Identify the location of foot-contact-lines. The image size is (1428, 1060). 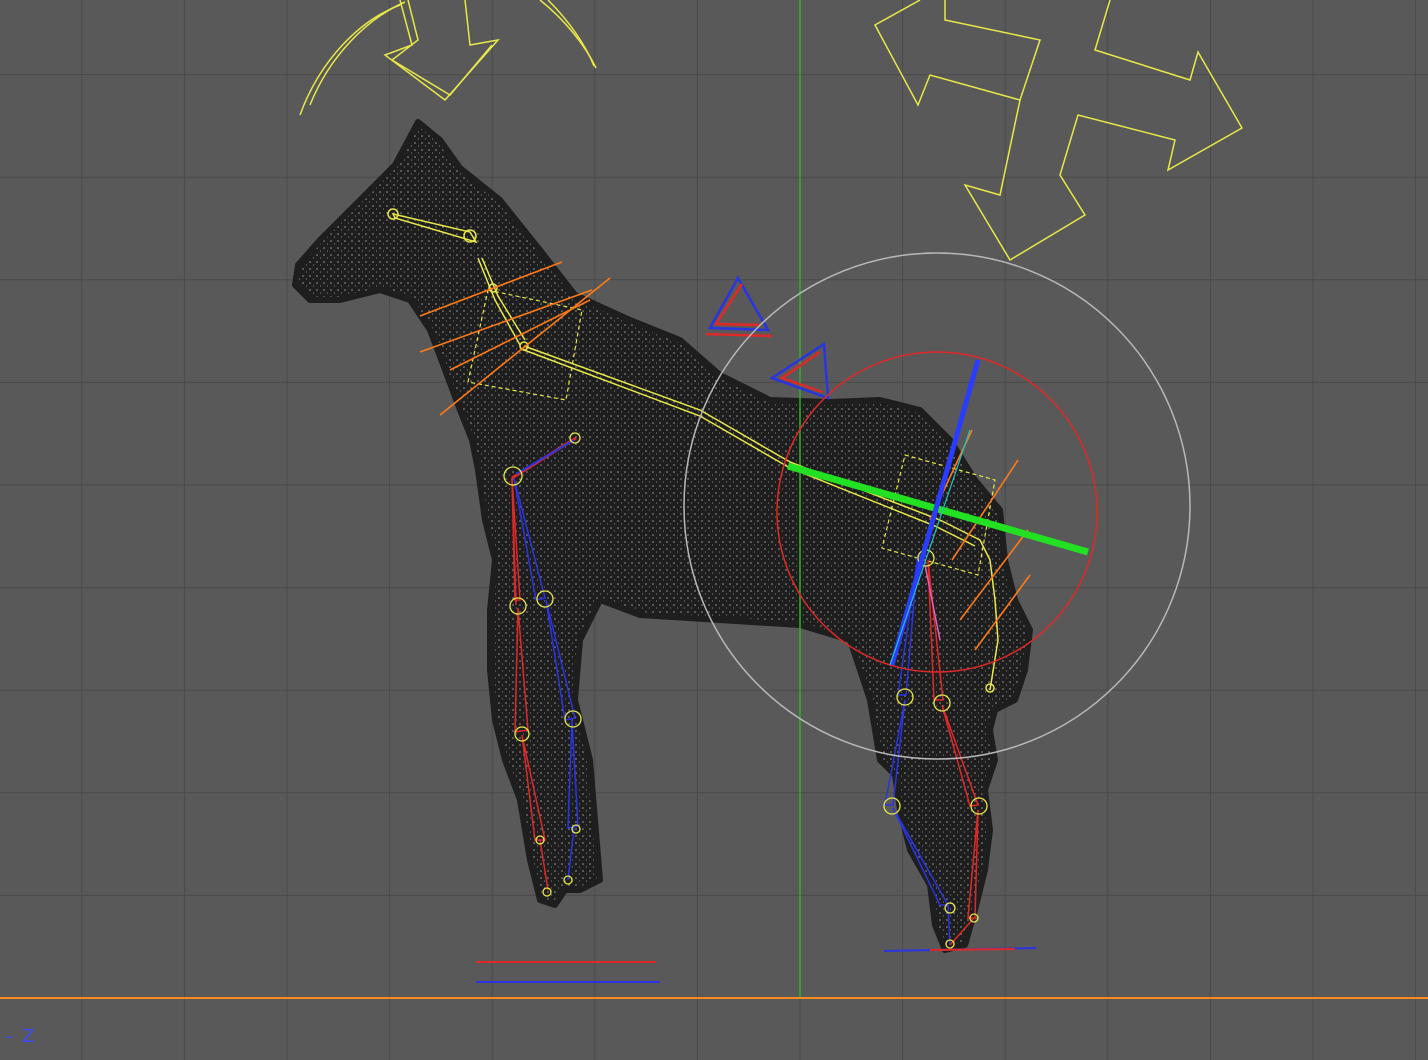
(756, 965).